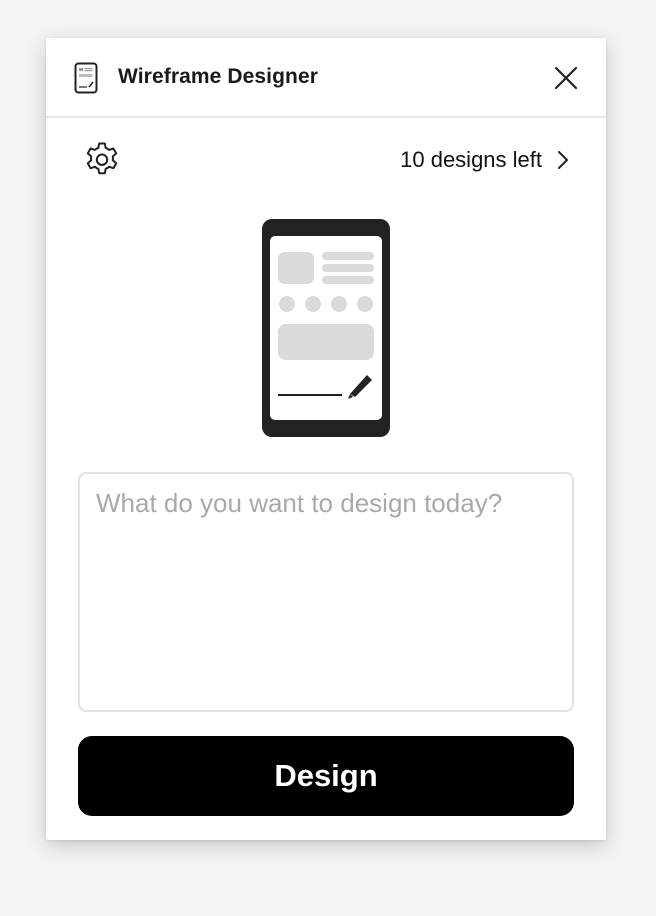 This screenshot has width=656, height=916. What do you see at coordinates (86, 78) in the screenshot?
I see `wireframe-phone-icon` at bounding box center [86, 78].